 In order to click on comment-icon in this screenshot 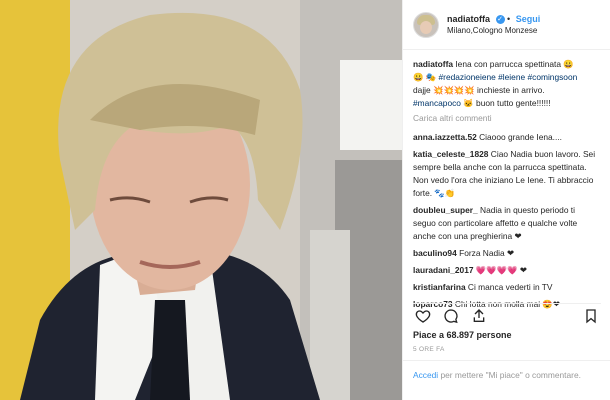, I will do `click(451, 316)`.